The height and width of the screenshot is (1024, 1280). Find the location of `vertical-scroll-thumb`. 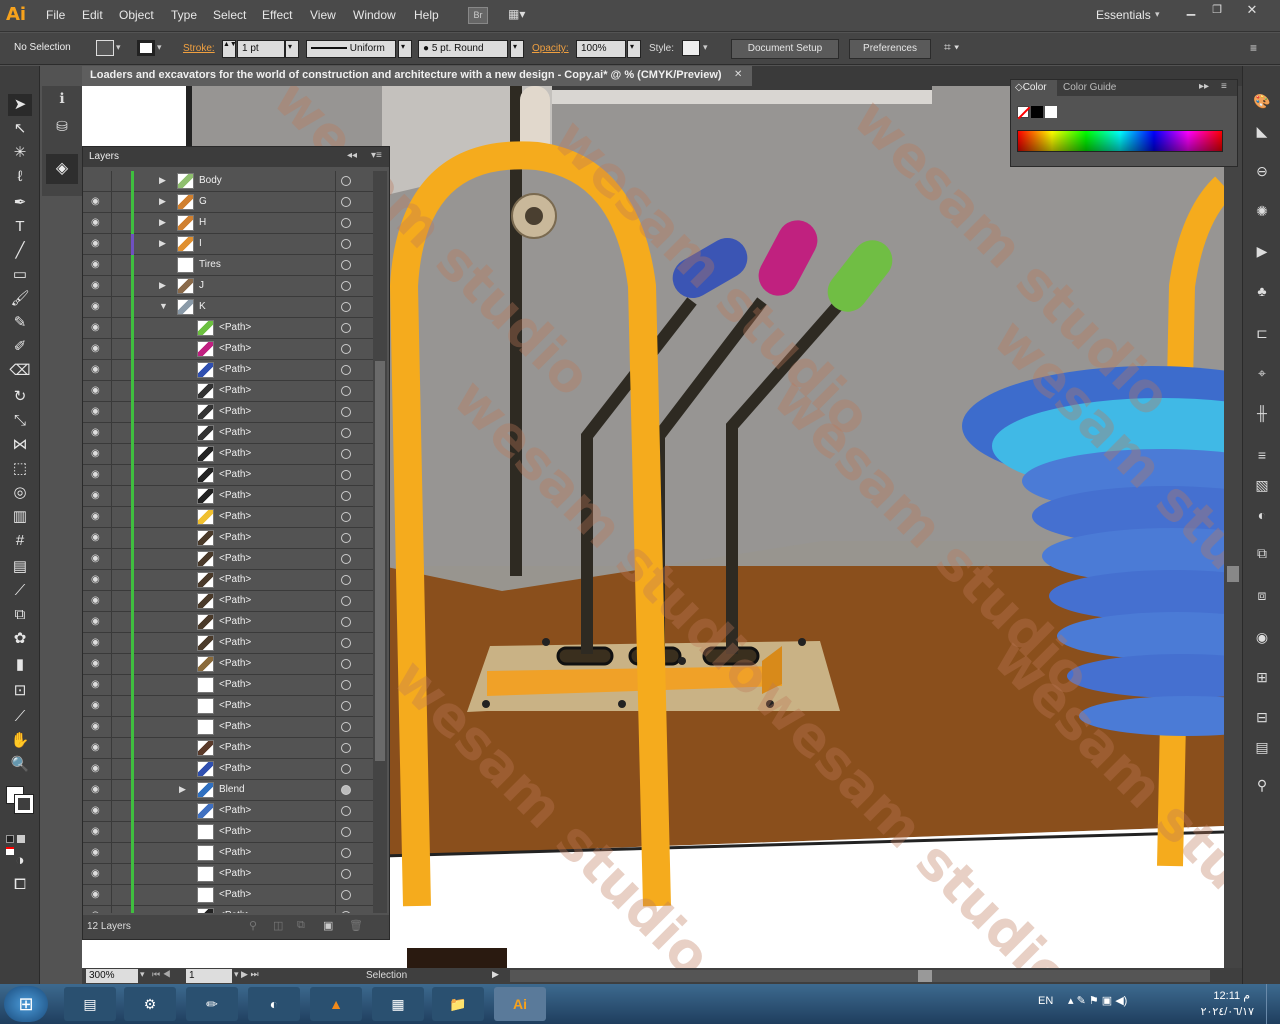

vertical-scroll-thumb is located at coordinates (1233, 574).